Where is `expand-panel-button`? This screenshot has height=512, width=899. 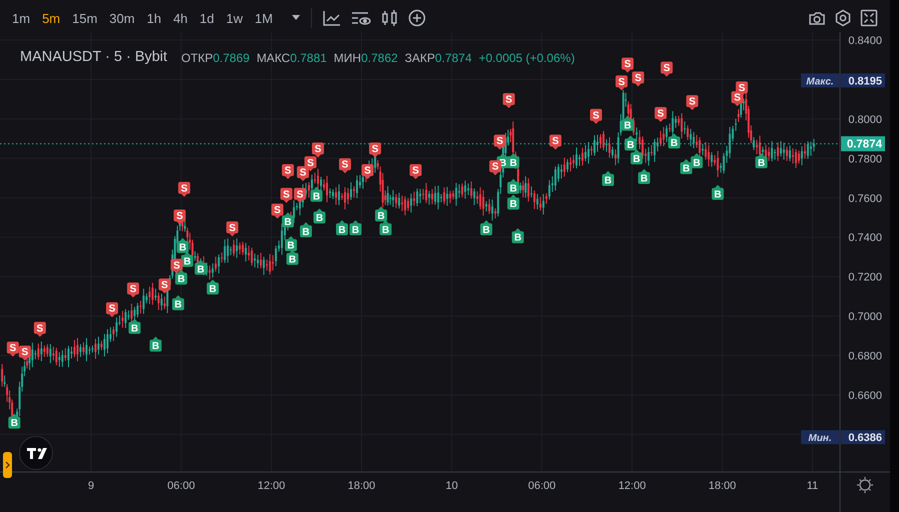
expand-panel-button is located at coordinates (7, 465).